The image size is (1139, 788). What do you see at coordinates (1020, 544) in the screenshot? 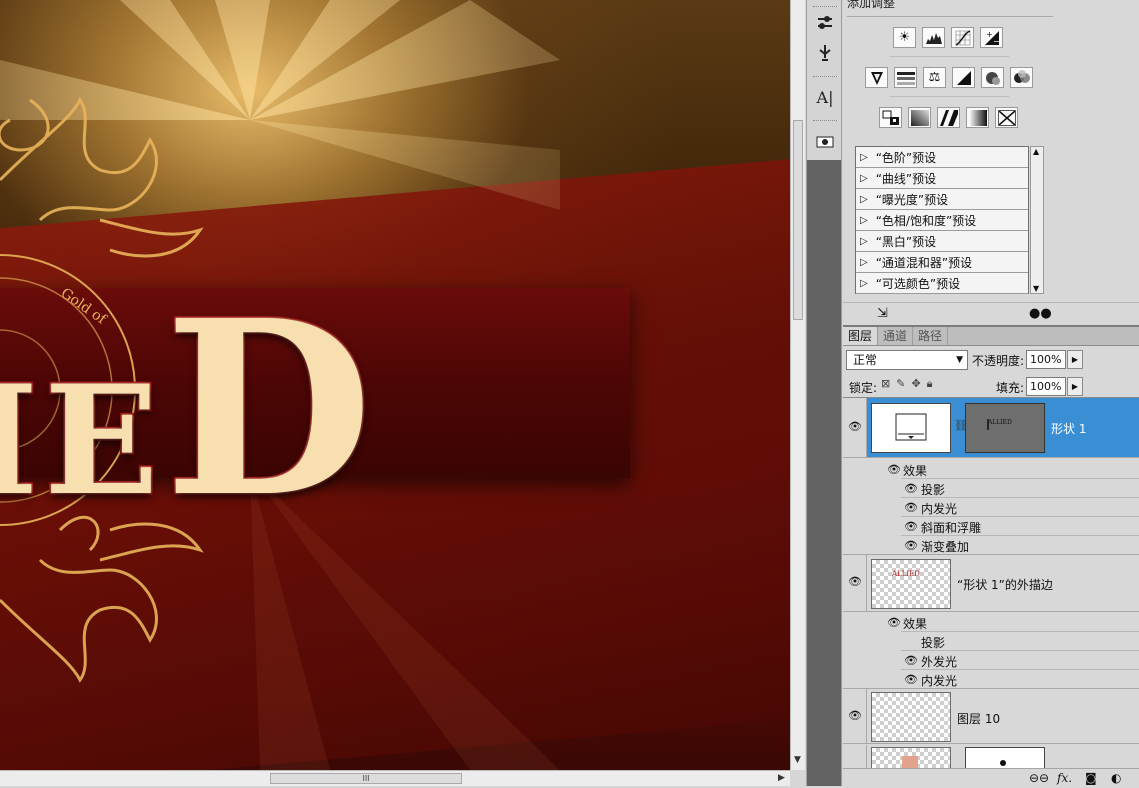
I see `effect-row: 👁︎ 渐变叠加` at bounding box center [1020, 544].